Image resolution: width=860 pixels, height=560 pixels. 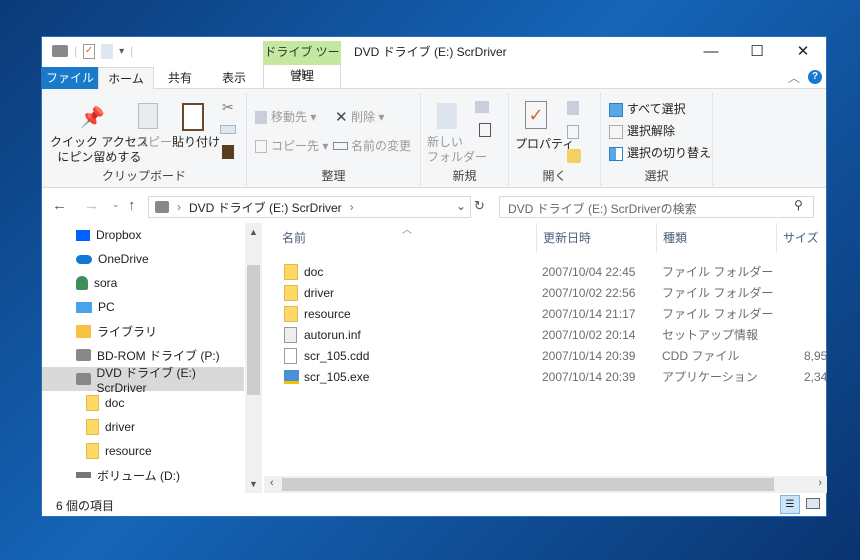 I want to click on nav-item: driver, so click(x=143, y=427).